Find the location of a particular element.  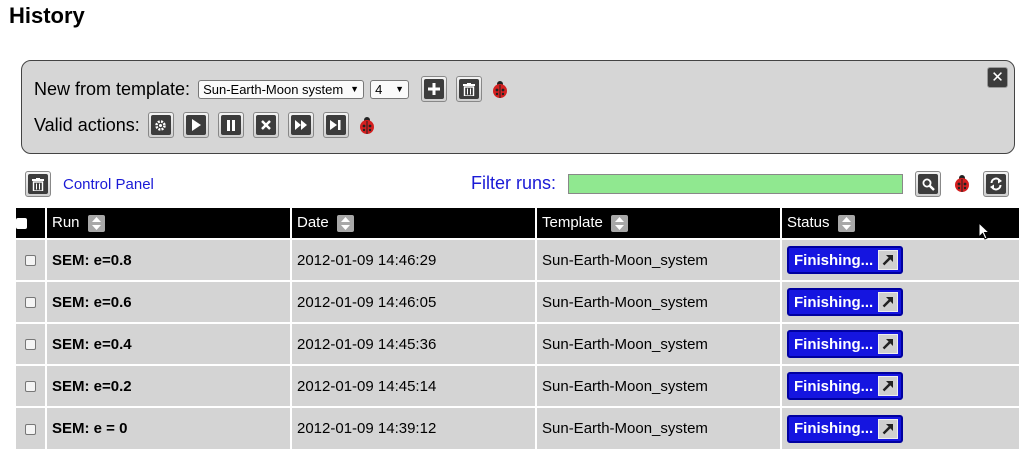

pause-button is located at coordinates (230, 125).